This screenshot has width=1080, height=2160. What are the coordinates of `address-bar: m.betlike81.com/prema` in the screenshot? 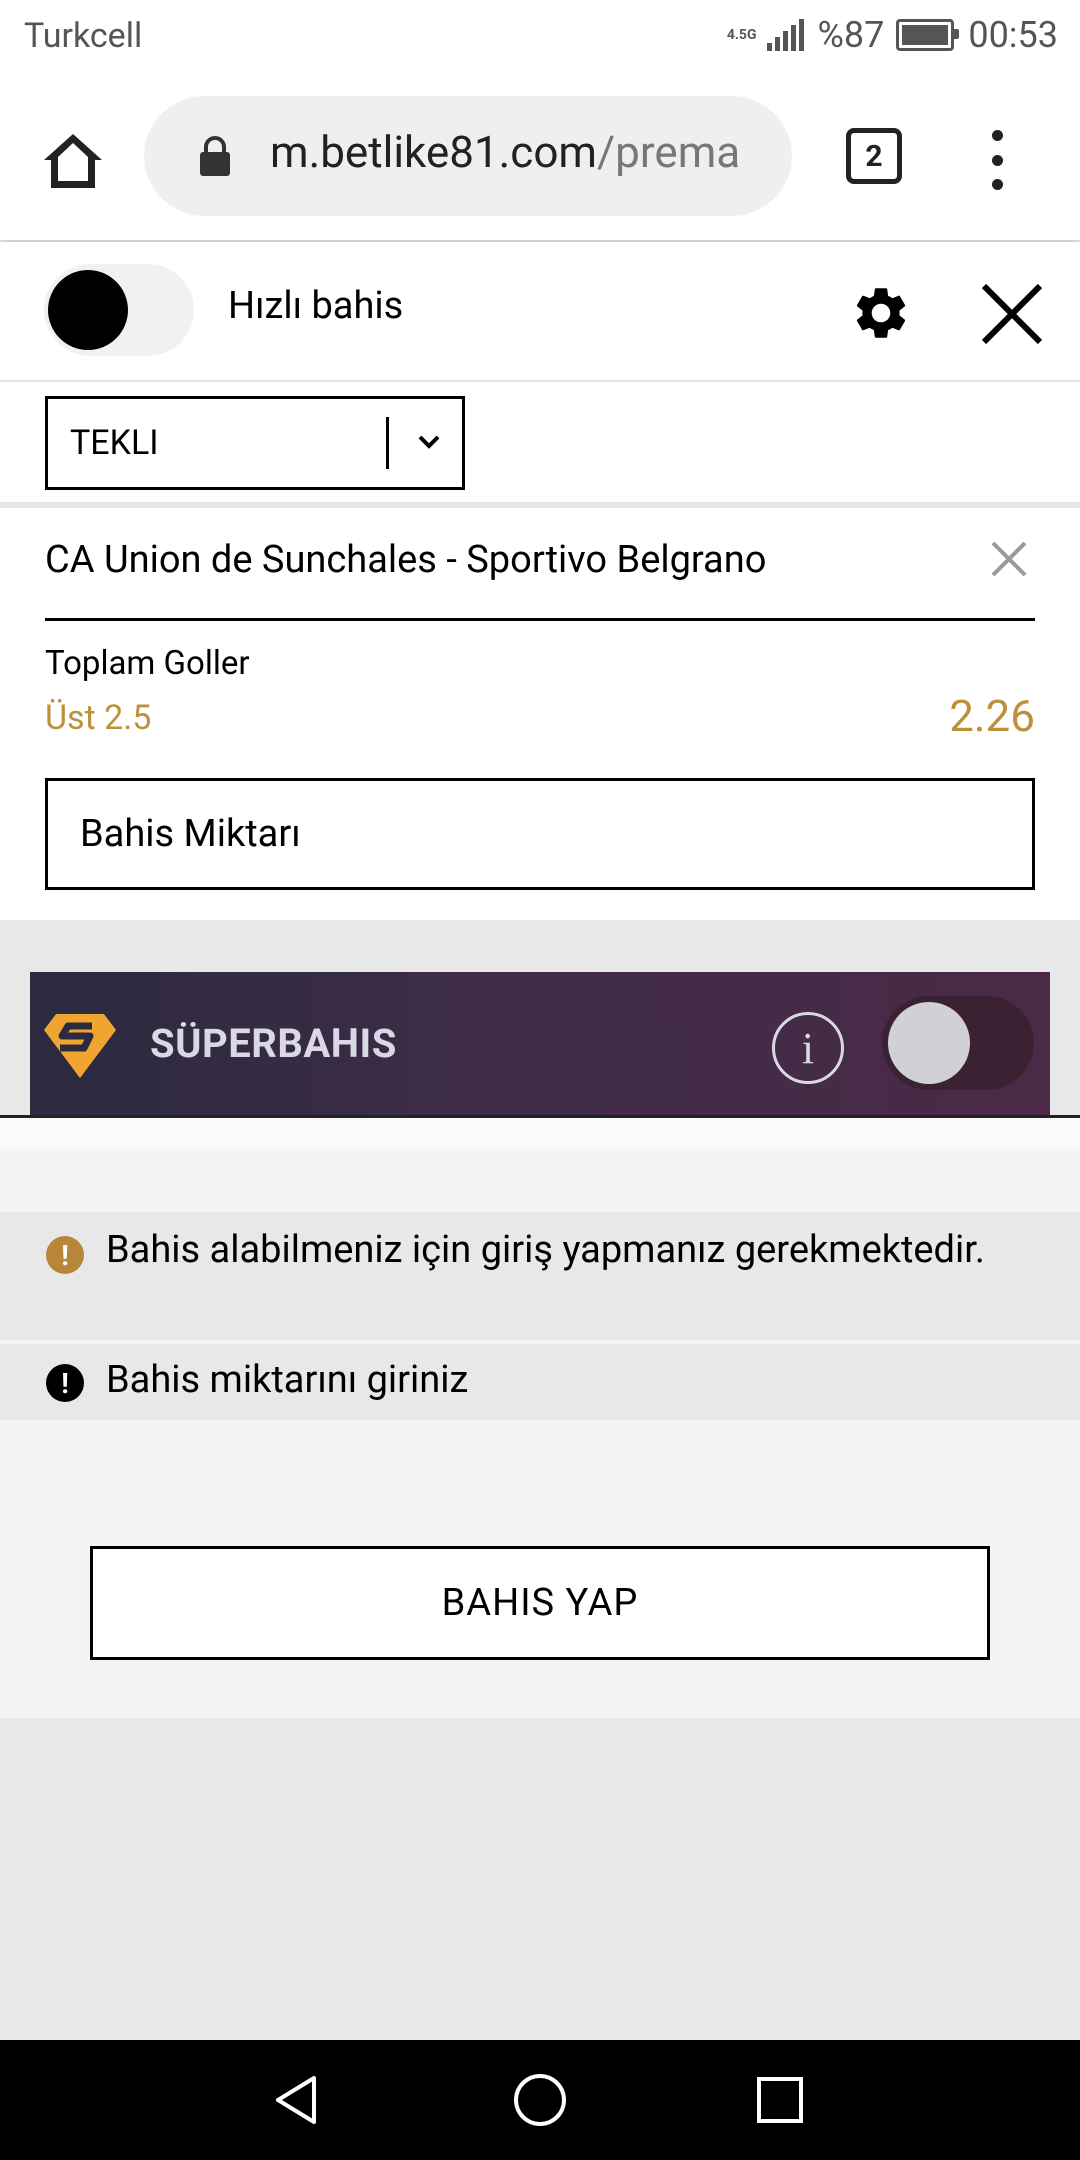 It's located at (468, 156).